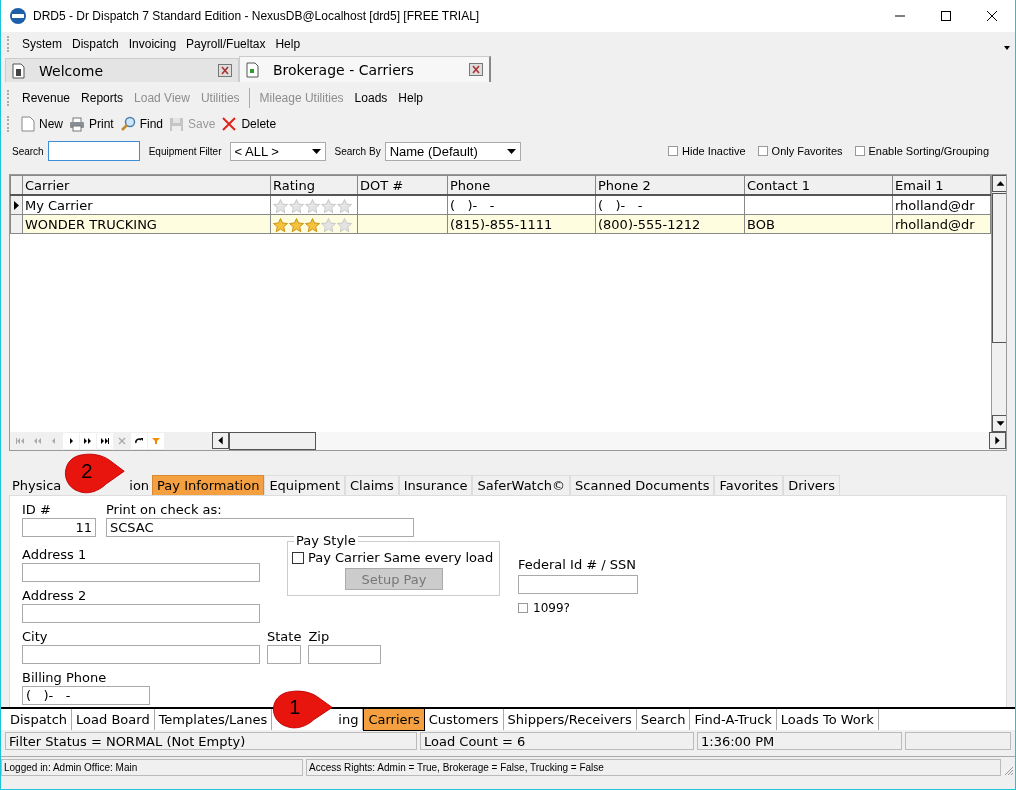 This screenshot has height=790, width=1016. I want to click on tab: Physica, so click(37, 485).